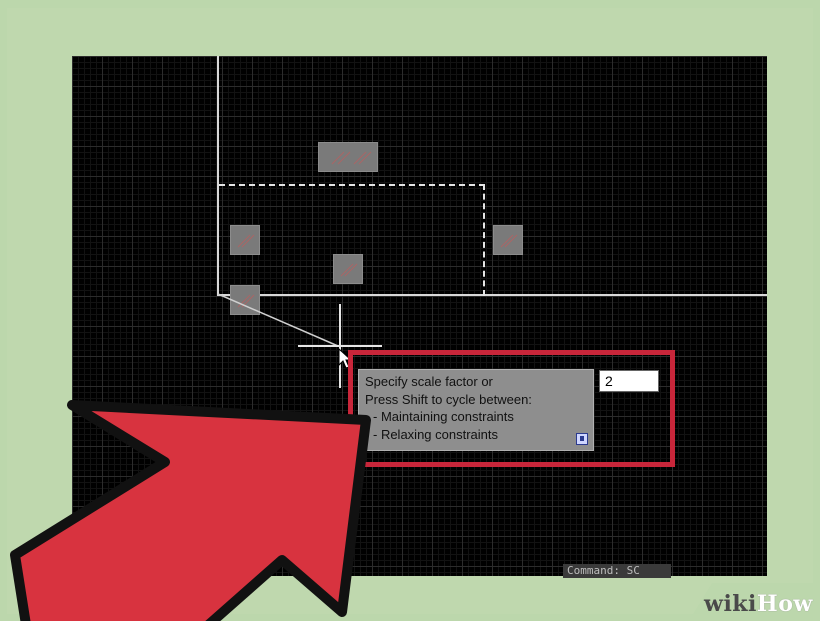 Image resolution: width=820 pixels, height=621 pixels. I want to click on watermark-wiki: wiki, so click(730, 604).